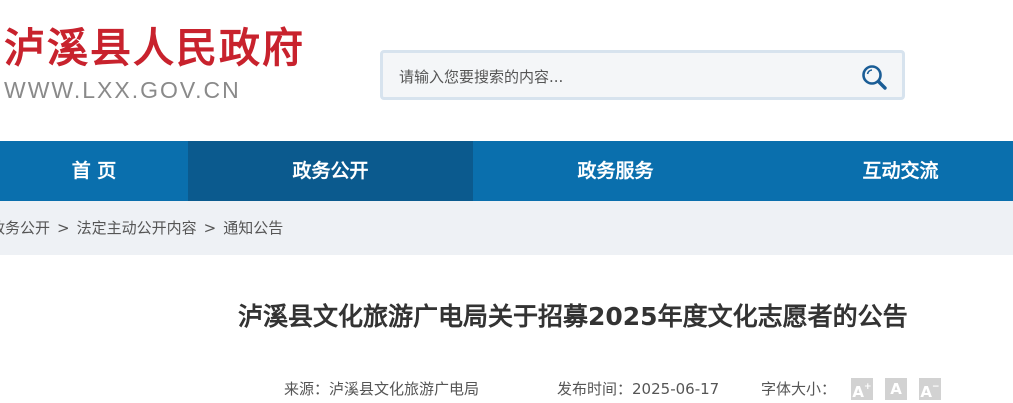 The width and height of the screenshot is (1013, 403). Describe the element at coordinates (926, 392) in the screenshot. I see `font-size-small-glyph: A` at that location.